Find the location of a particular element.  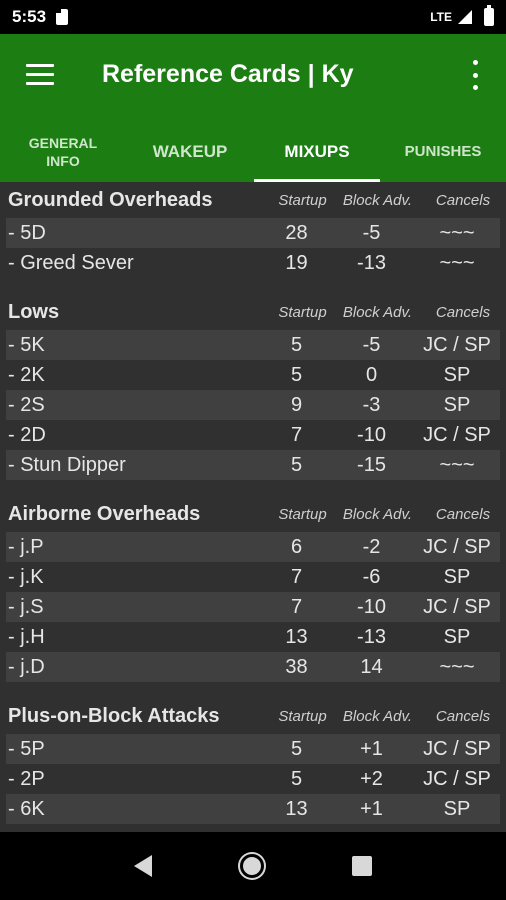

signal-icon is located at coordinates (465, 17).